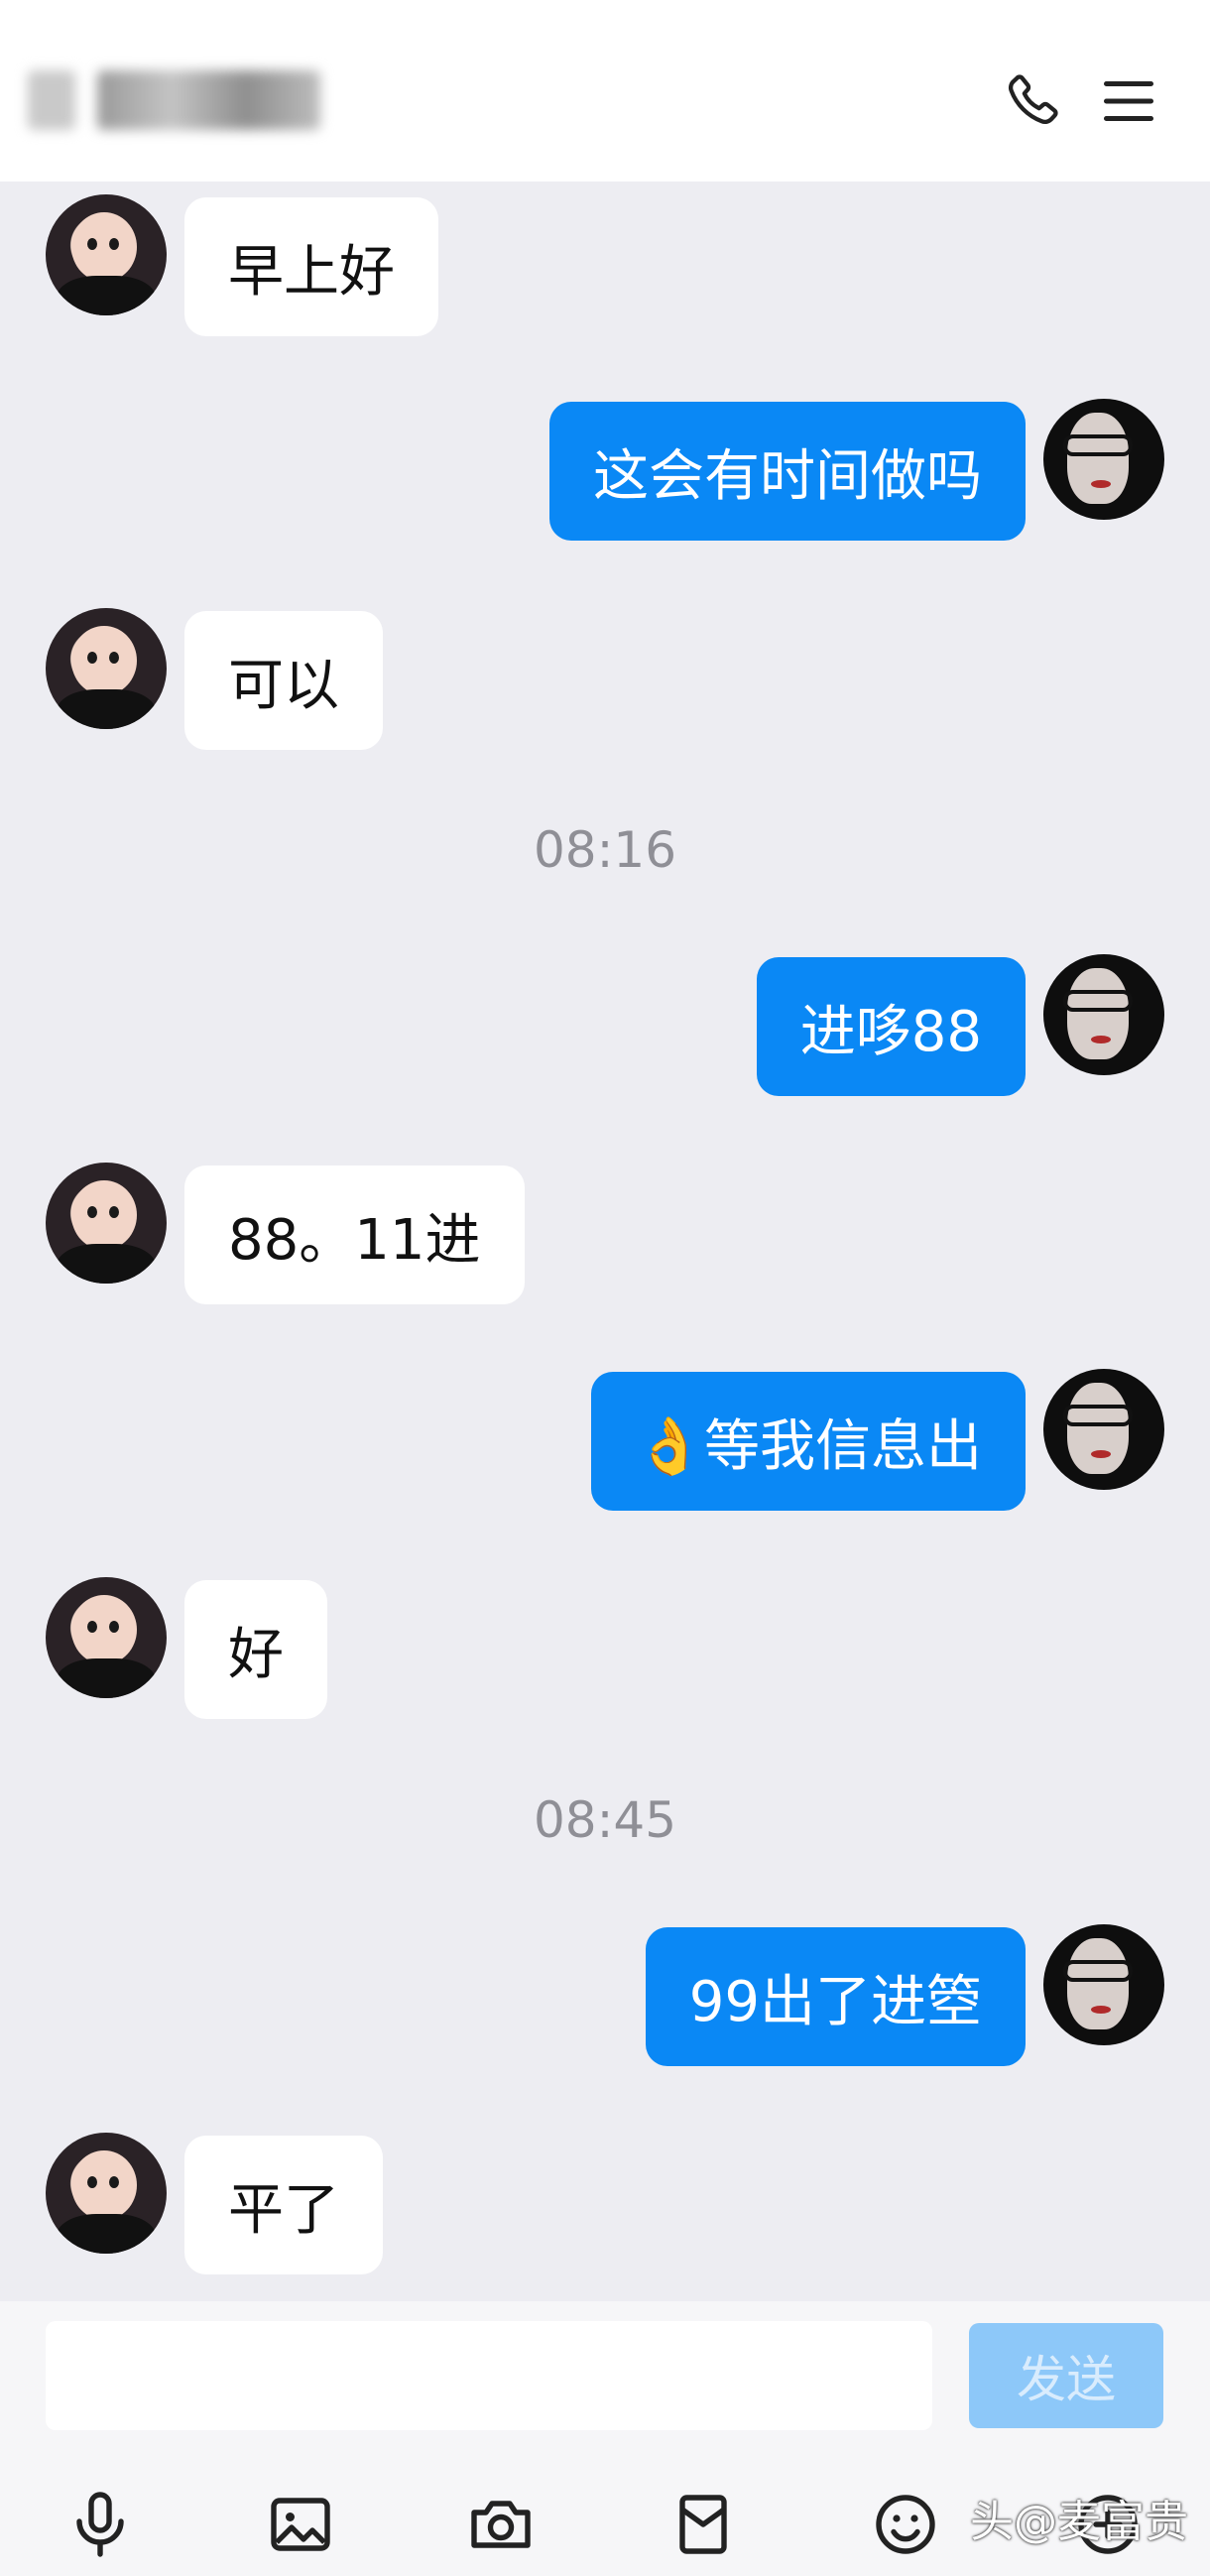 The width and height of the screenshot is (1210, 2576). I want to click on watermark-text: 头@麦富贵, so click(1079, 2522).